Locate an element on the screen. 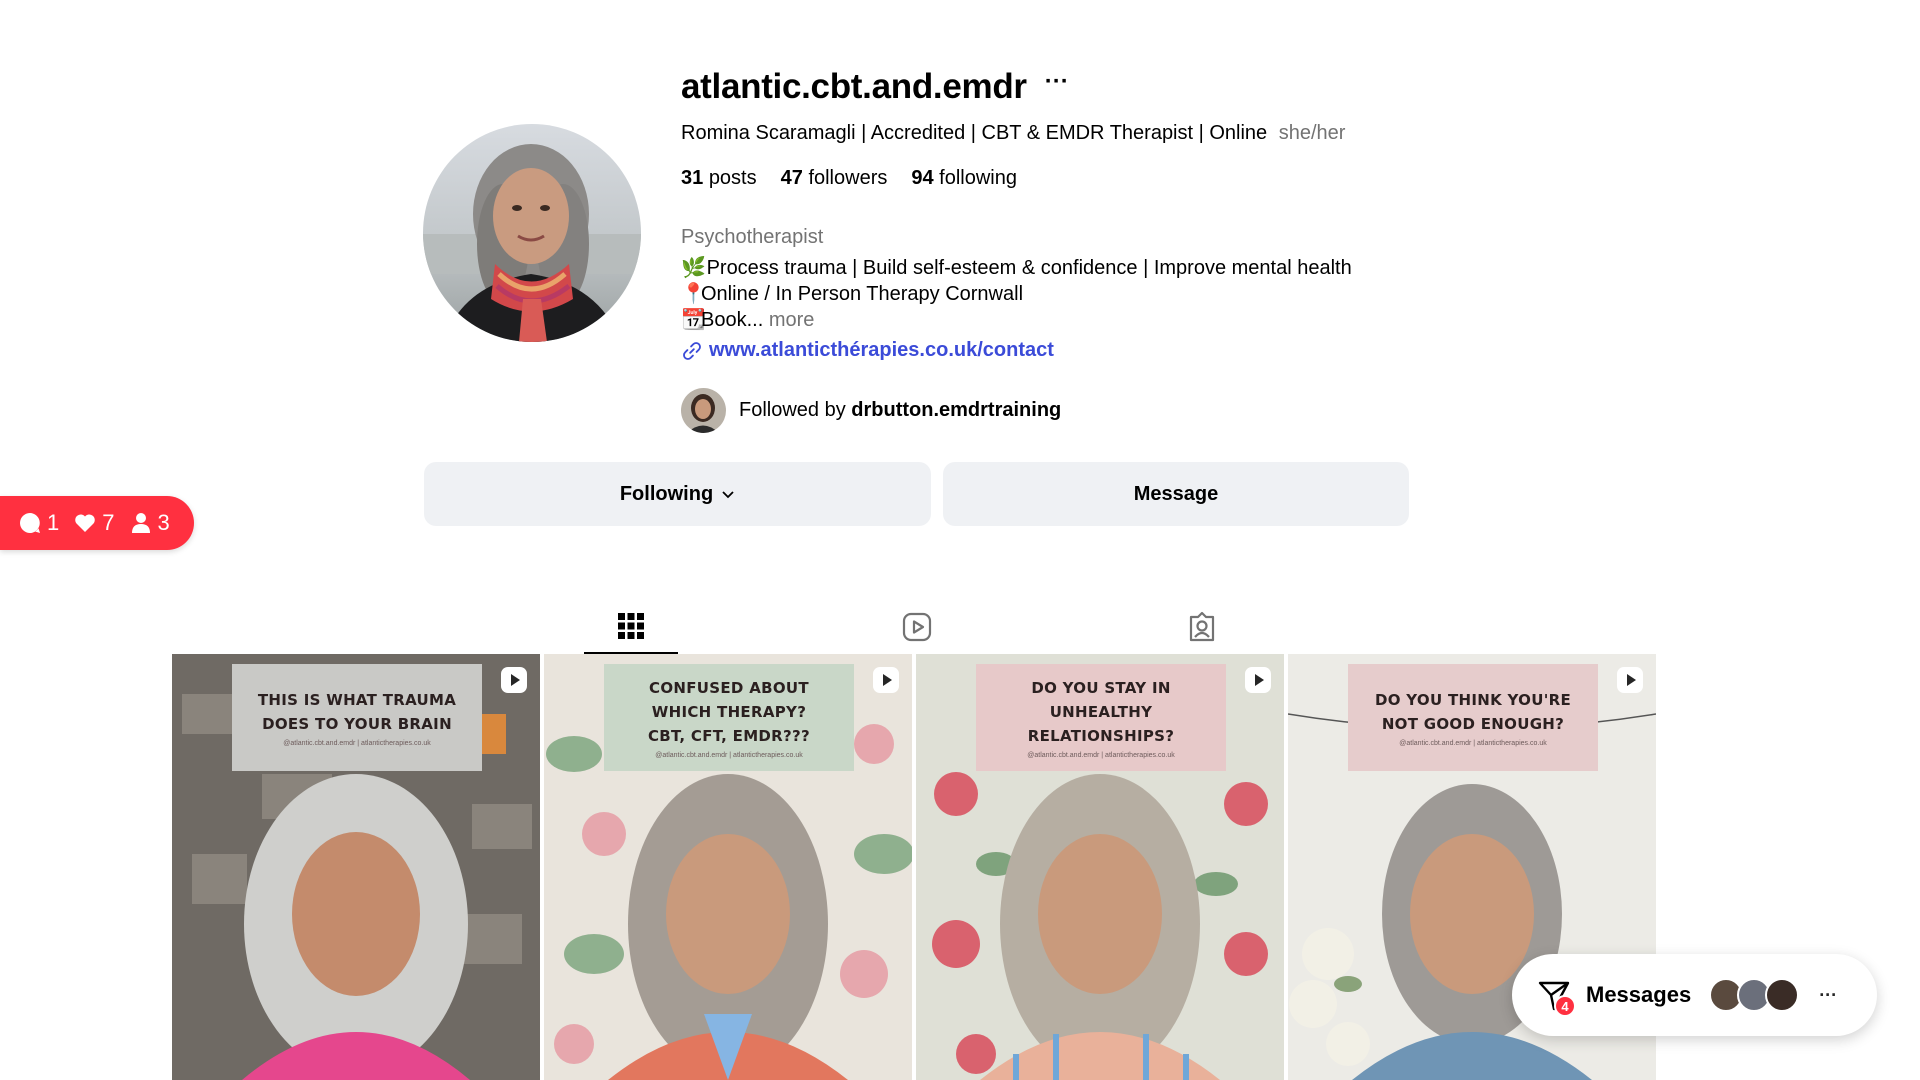 This screenshot has width=1920, height=1080. options-button: ··· is located at coordinates (1057, 87).